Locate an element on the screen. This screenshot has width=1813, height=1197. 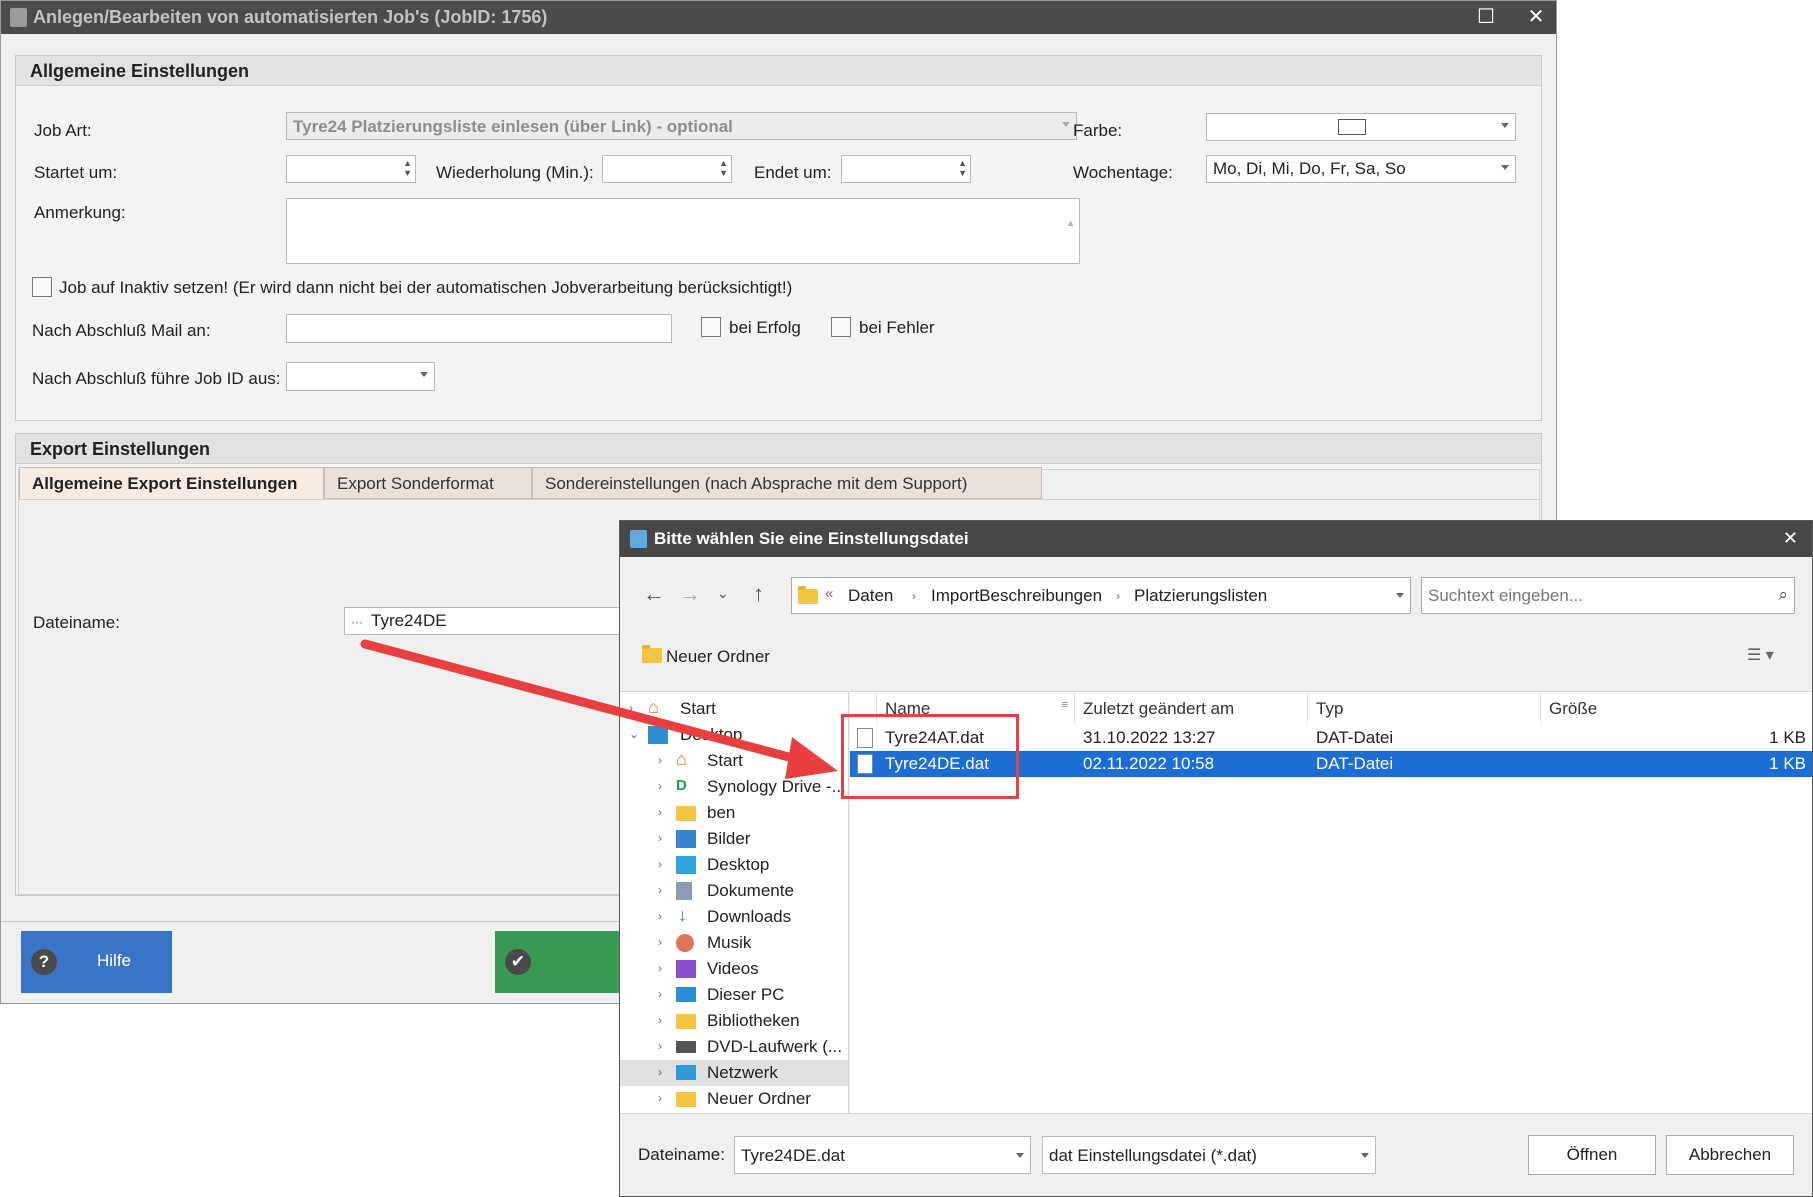
wiederholung-input: ▲ ▼ is located at coordinates (667, 169).